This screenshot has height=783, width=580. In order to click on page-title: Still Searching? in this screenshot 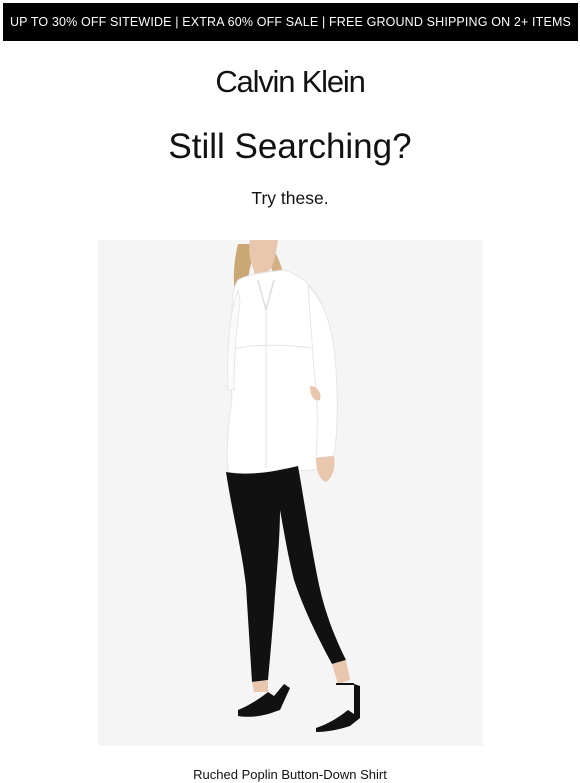, I will do `click(290, 146)`.